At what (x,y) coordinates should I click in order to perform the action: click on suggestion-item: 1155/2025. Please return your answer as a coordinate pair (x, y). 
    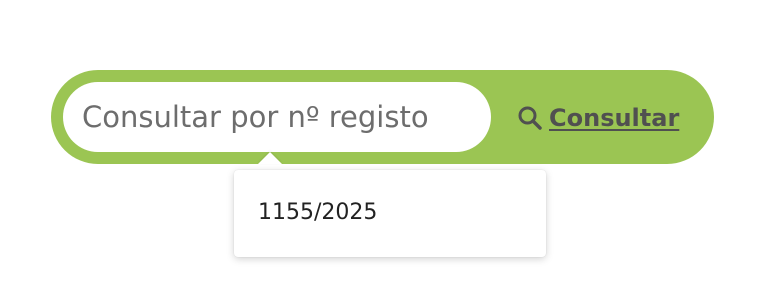
    Looking at the image, I should click on (317, 212).